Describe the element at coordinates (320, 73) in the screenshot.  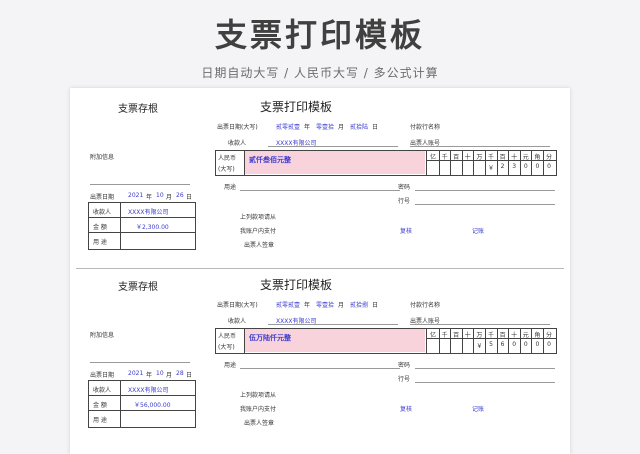
I see `hero-subtitle: 日期自动大写 / 人民币大写 / 多公式计算` at that location.